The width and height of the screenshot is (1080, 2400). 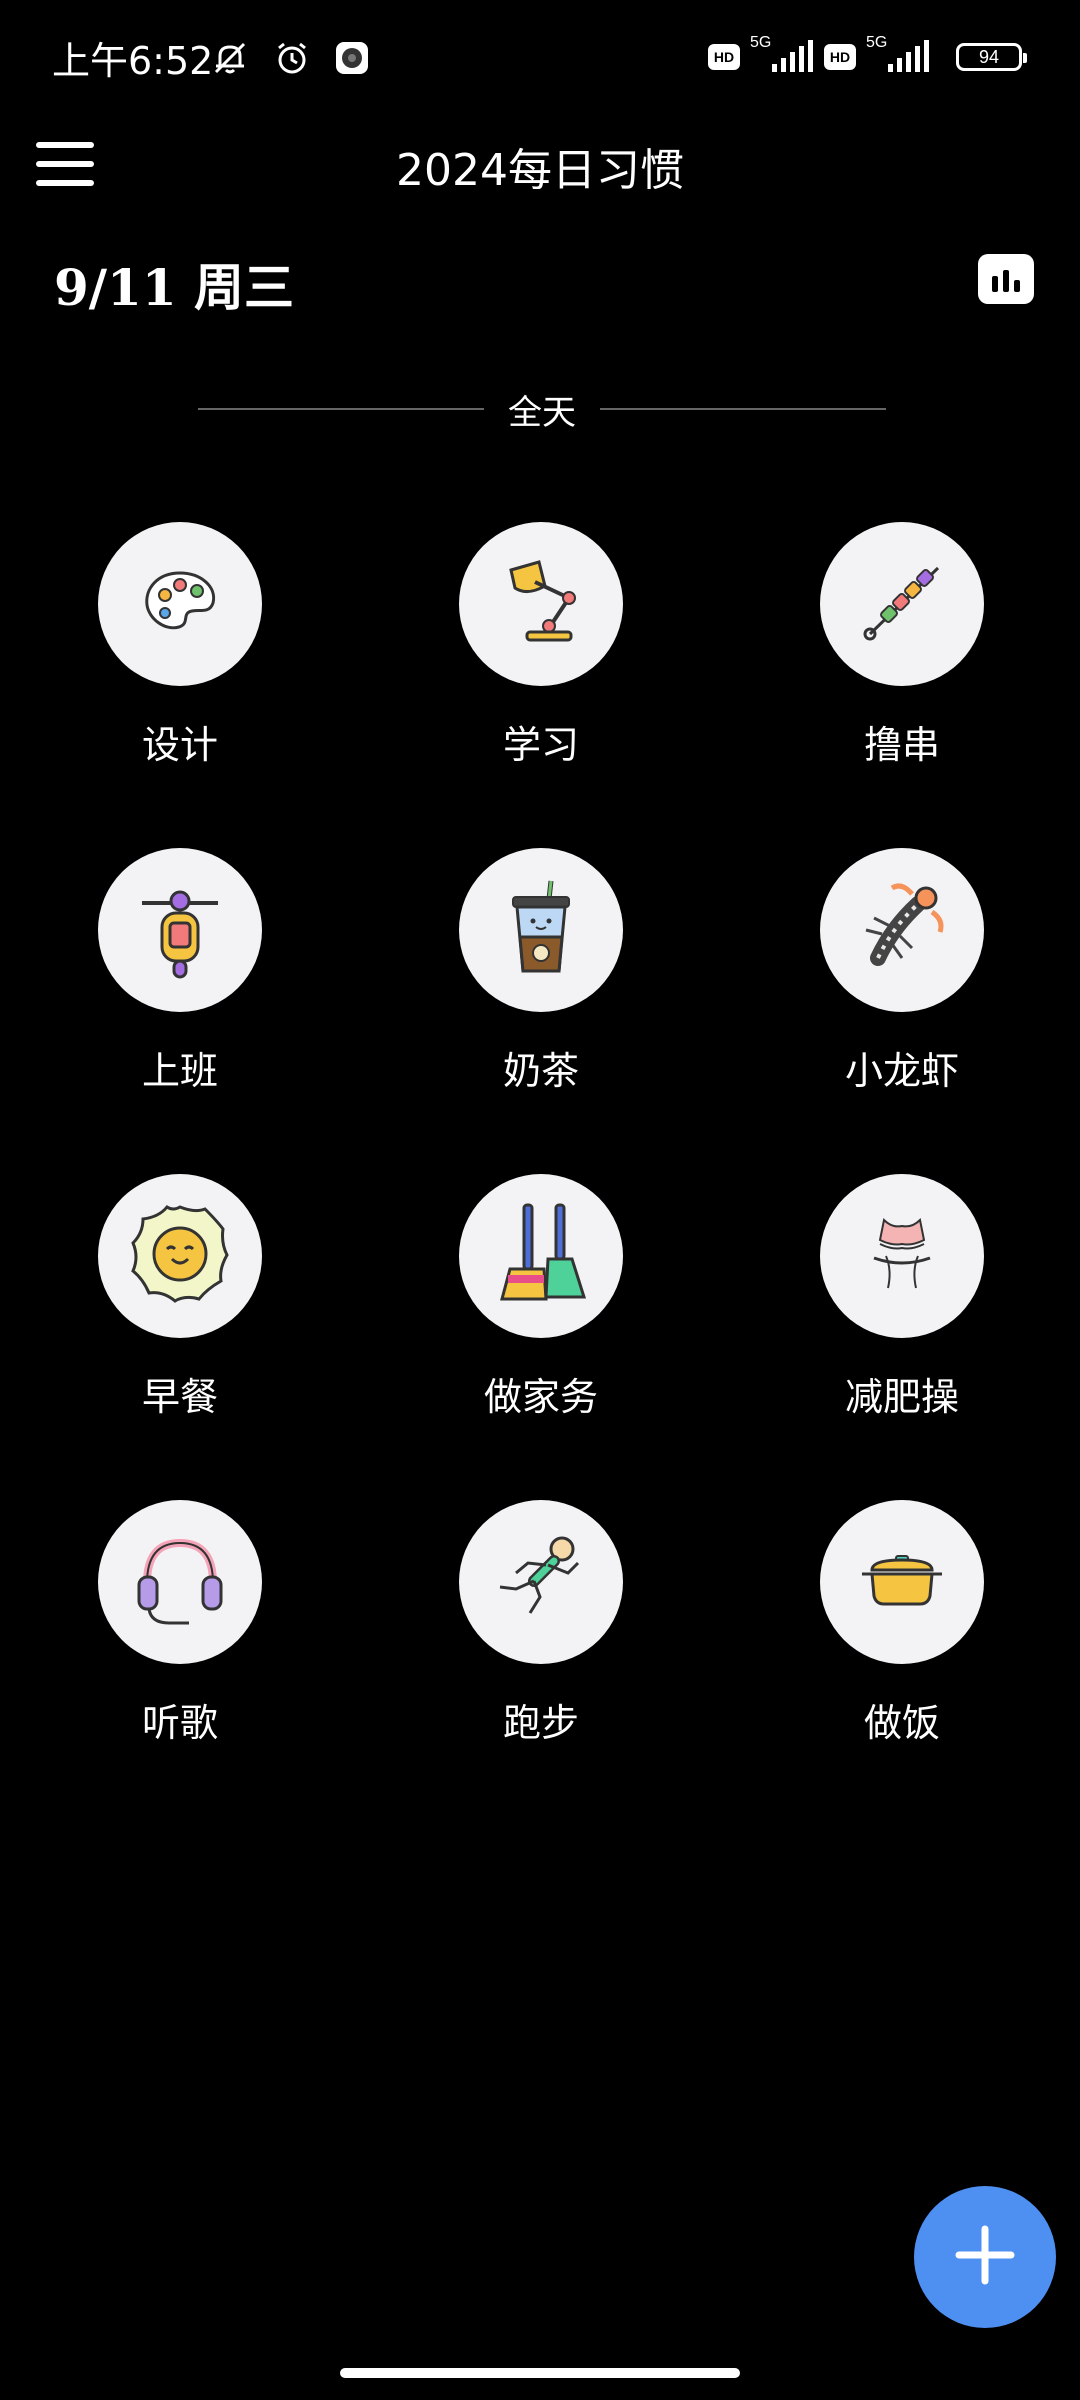 I want to click on habit-item: 小龙虾, so click(x=902, y=971).